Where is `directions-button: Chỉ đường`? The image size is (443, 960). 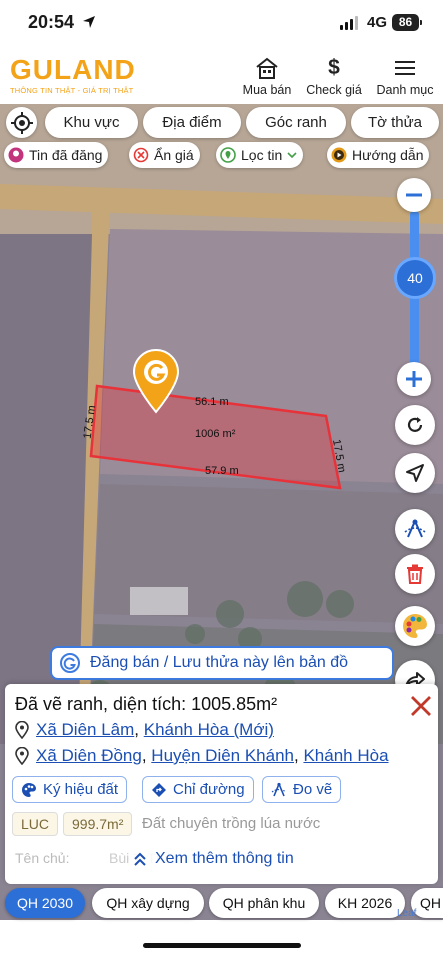
directions-button: Chỉ đường is located at coordinates (198, 789).